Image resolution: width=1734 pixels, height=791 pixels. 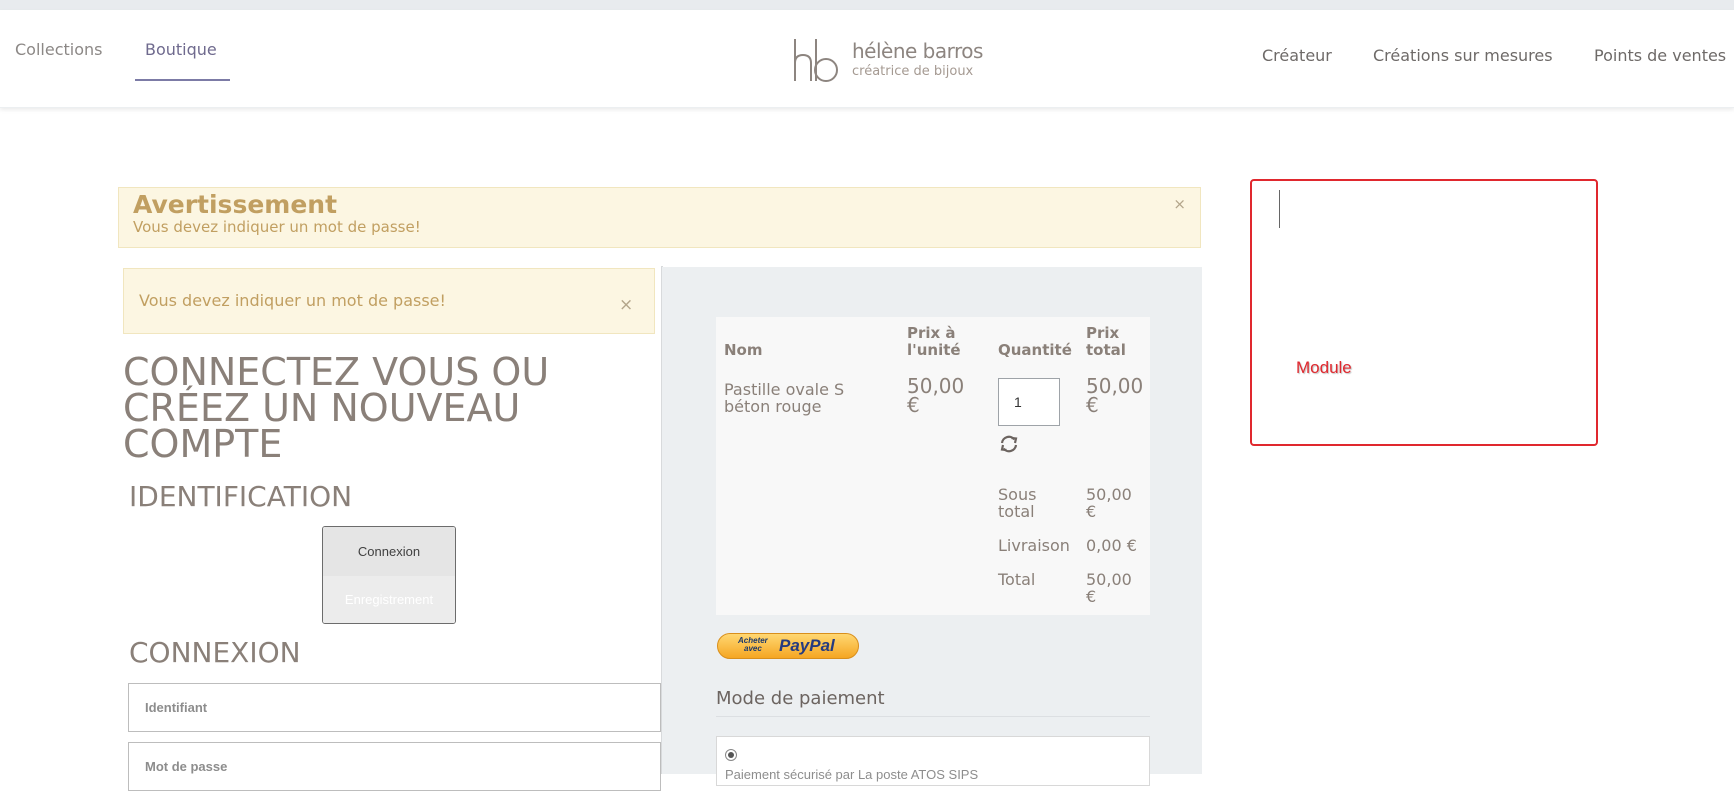 What do you see at coordinates (753, 644) in the screenshot?
I see `paypal-small-text: Acheter avec` at bounding box center [753, 644].